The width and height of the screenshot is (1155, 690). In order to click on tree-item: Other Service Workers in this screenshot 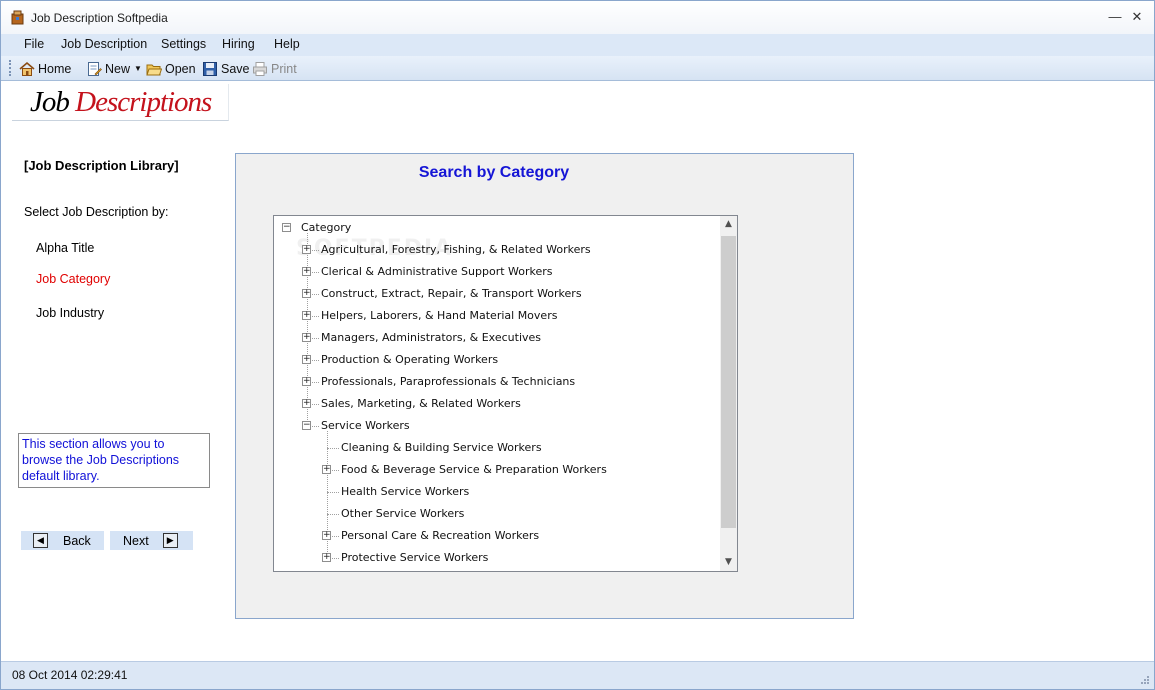, I will do `click(496, 514)`.